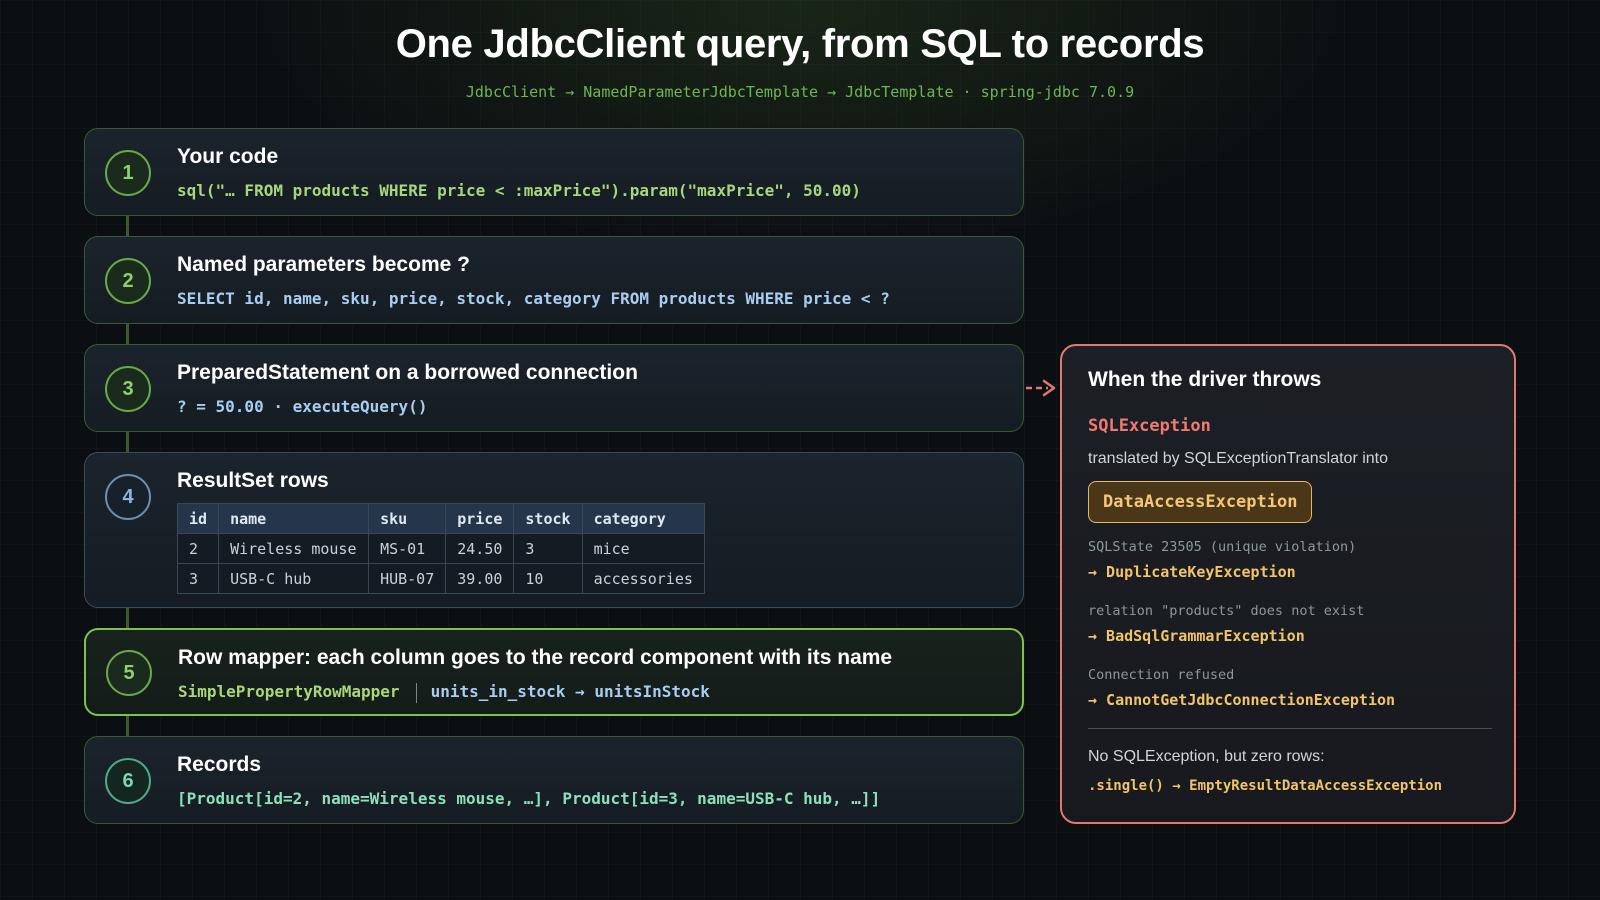  Describe the element at coordinates (294, 518) in the screenshot. I see `column-header: name` at that location.